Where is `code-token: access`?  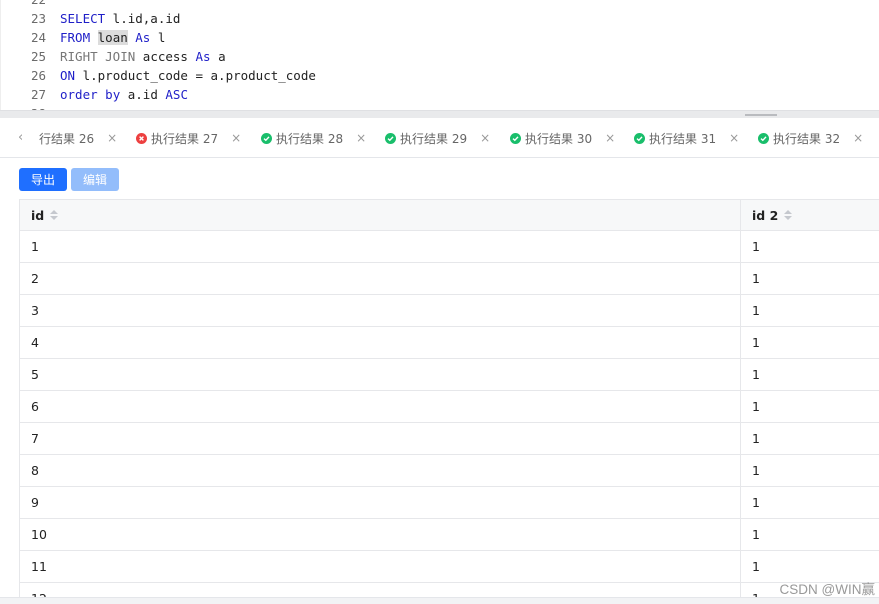
code-token: access is located at coordinates (165, 56).